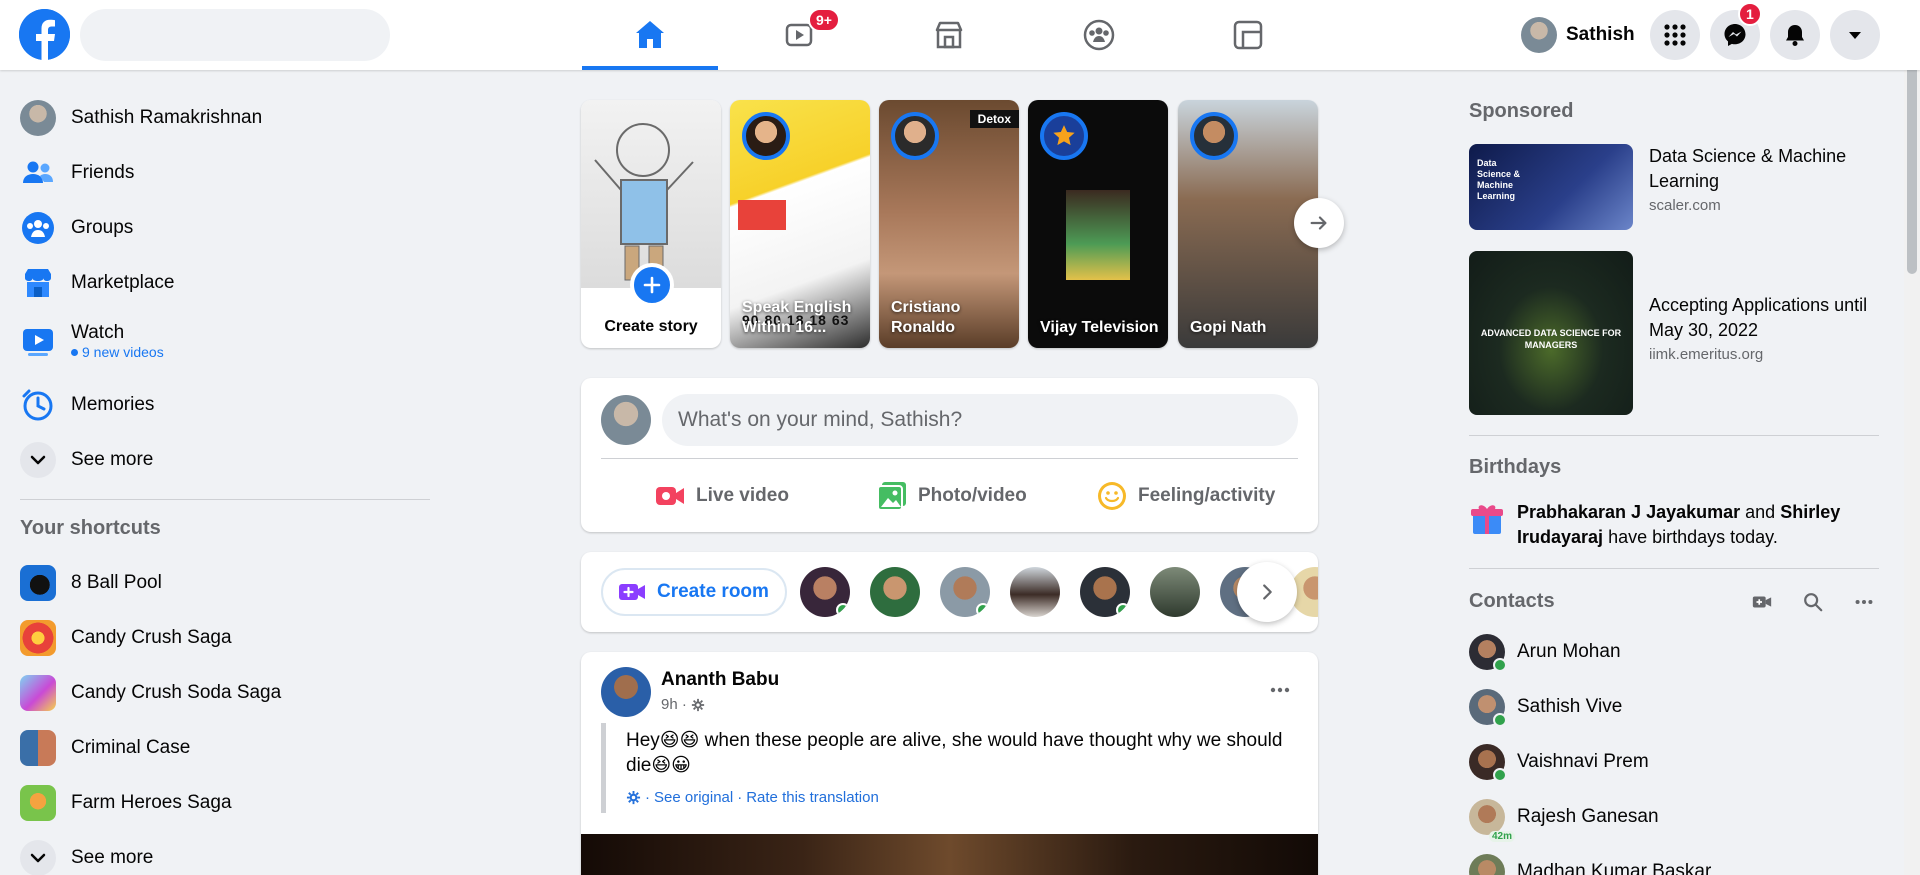  What do you see at coordinates (1750, 14) in the screenshot?
I see `messenger-badge: 1` at bounding box center [1750, 14].